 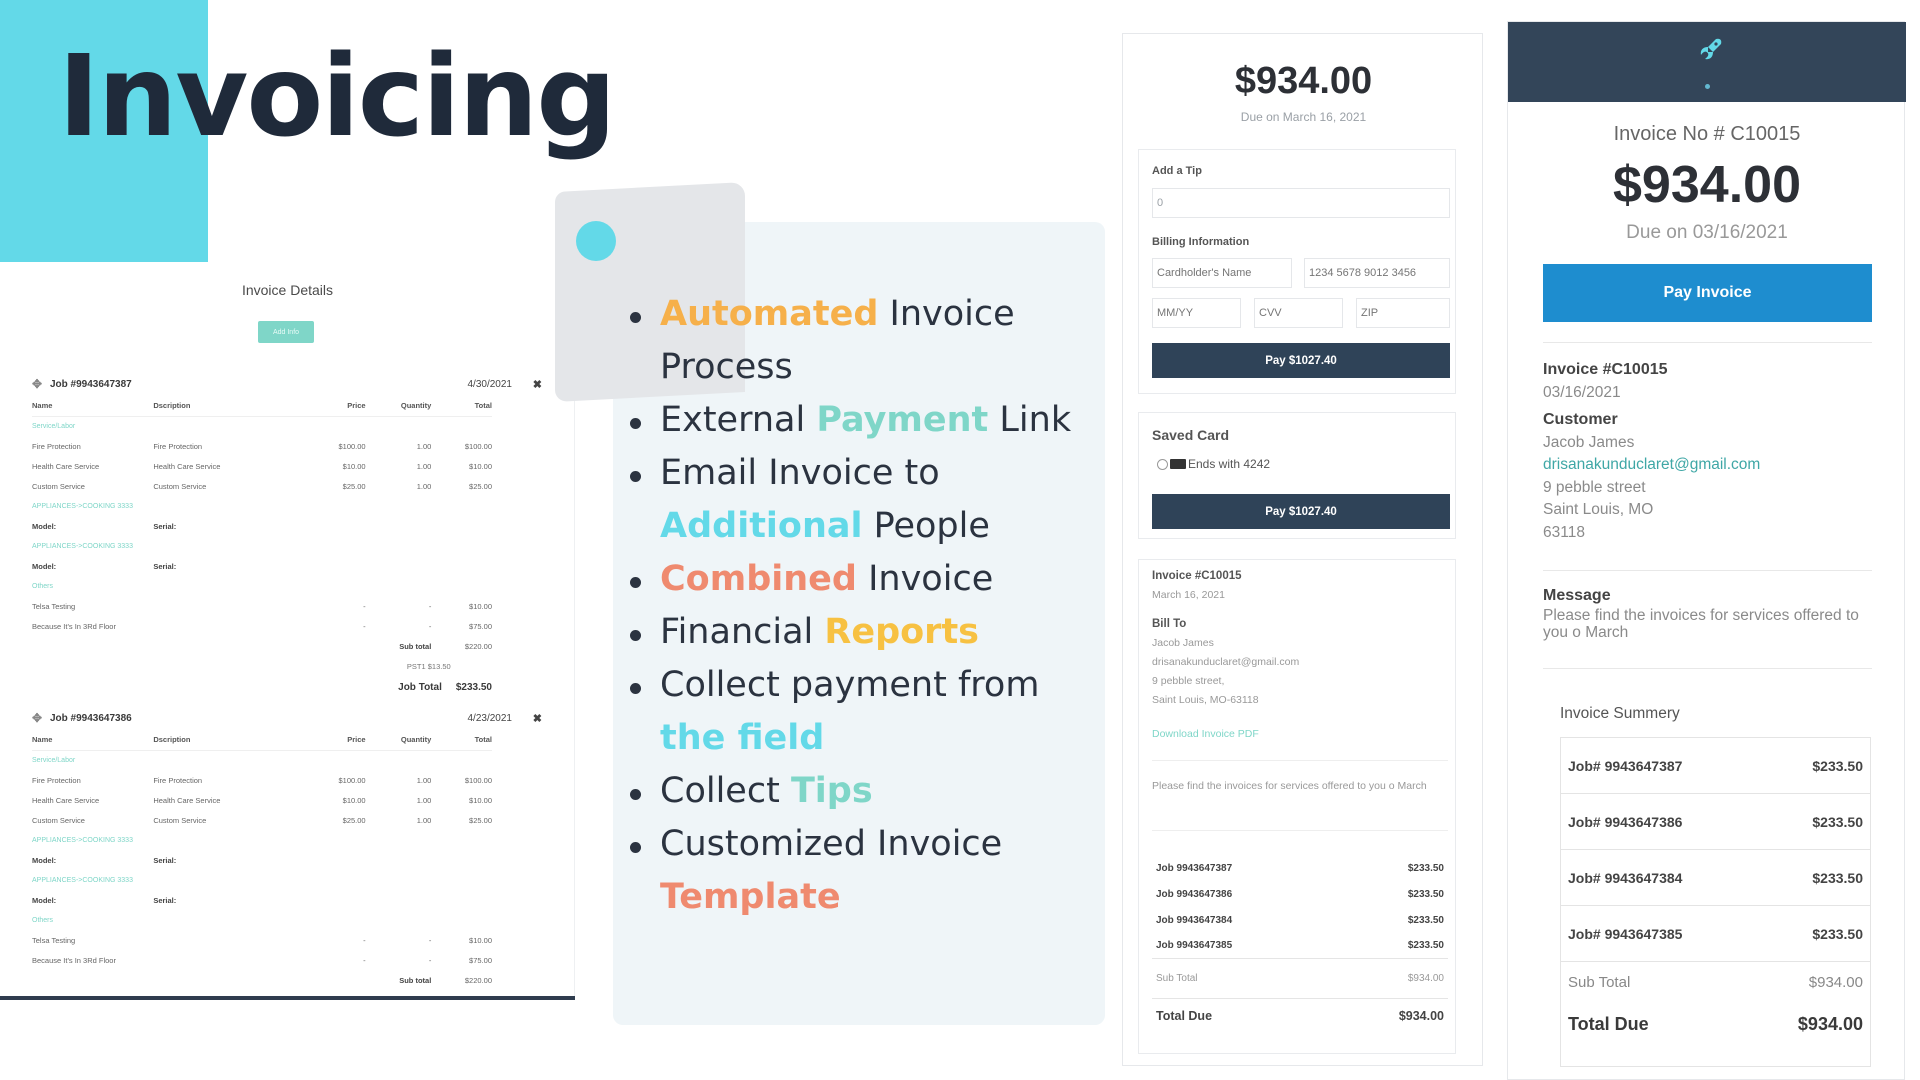 What do you see at coordinates (1707, 293) in the screenshot?
I see `pay-invoice-button: Pay Invoice` at bounding box center [1707, 293].